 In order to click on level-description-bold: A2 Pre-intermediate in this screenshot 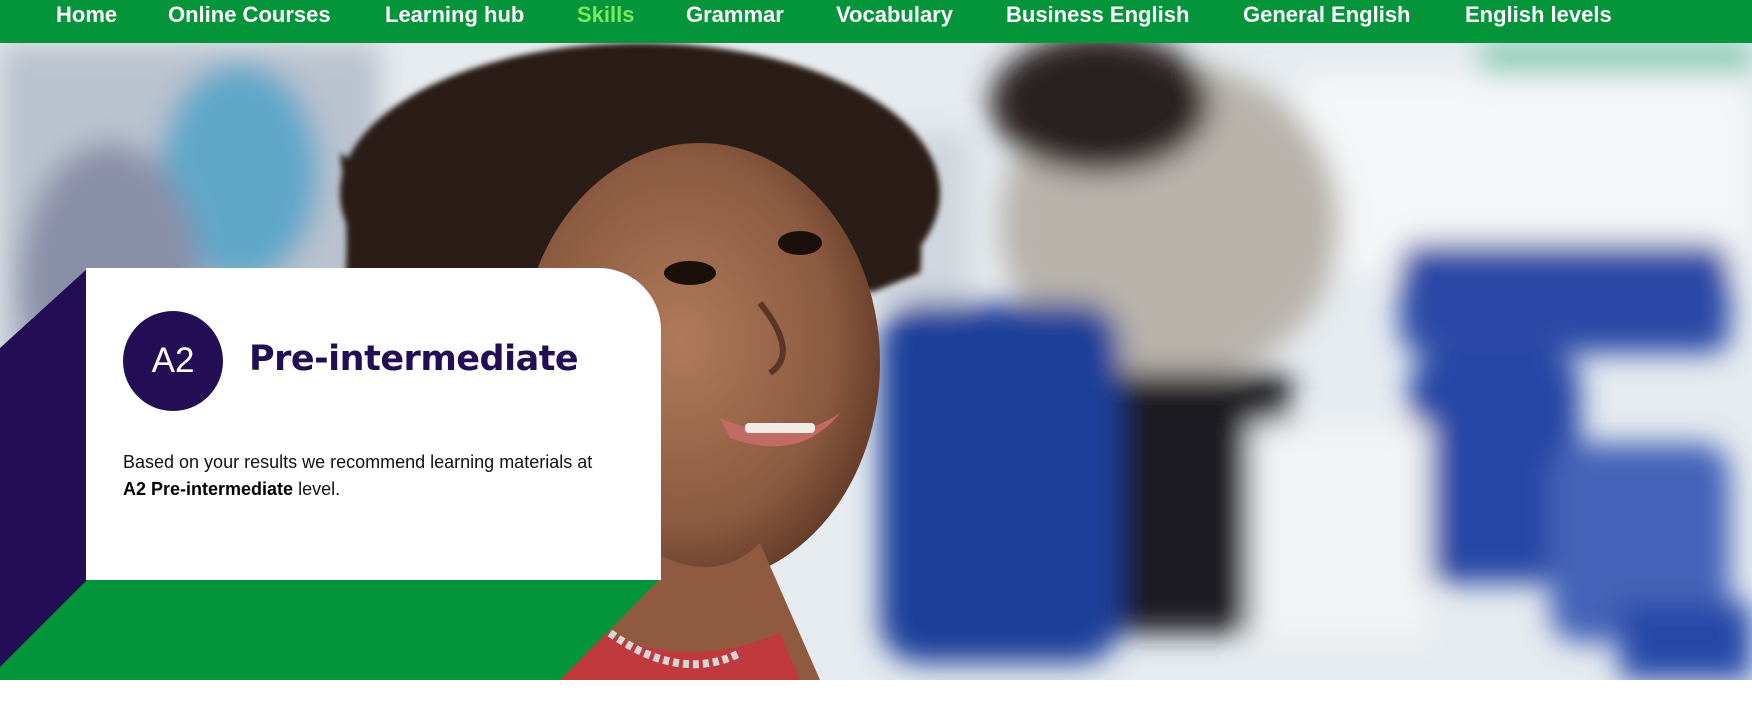, I will do `click(208, 489)`.